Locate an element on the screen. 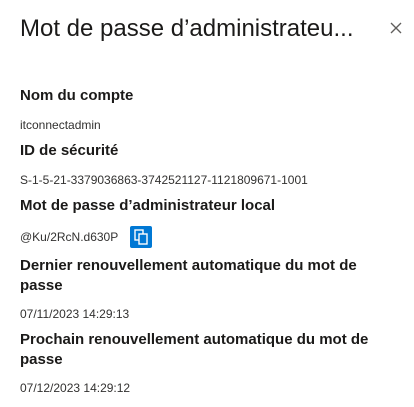  account-name-label: Nom du compte is located at coordinates (77, 95).